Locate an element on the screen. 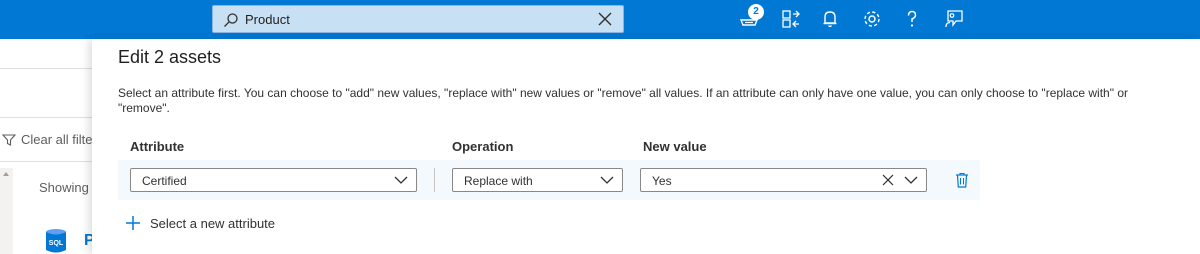 The image size is (1200, 254). column-header-attribute: Attribute is located at coordinates (157, 146).